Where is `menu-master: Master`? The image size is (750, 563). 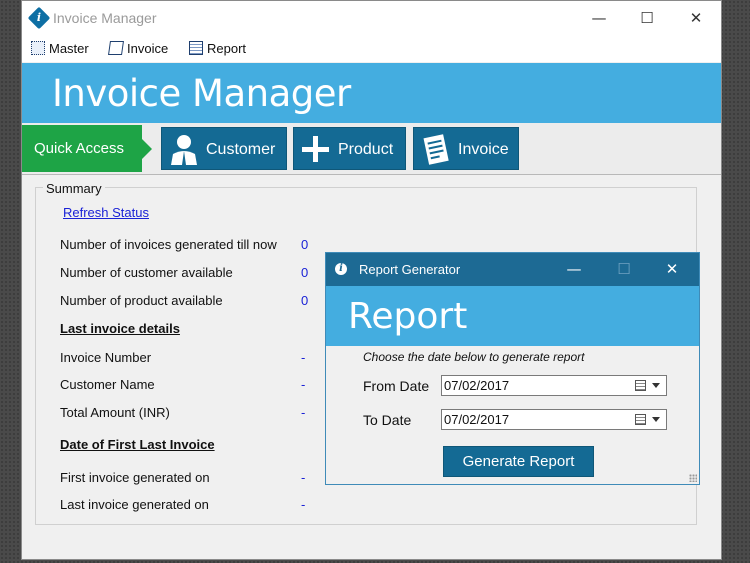
menu-master: Master is located at coordinates (60, 49).